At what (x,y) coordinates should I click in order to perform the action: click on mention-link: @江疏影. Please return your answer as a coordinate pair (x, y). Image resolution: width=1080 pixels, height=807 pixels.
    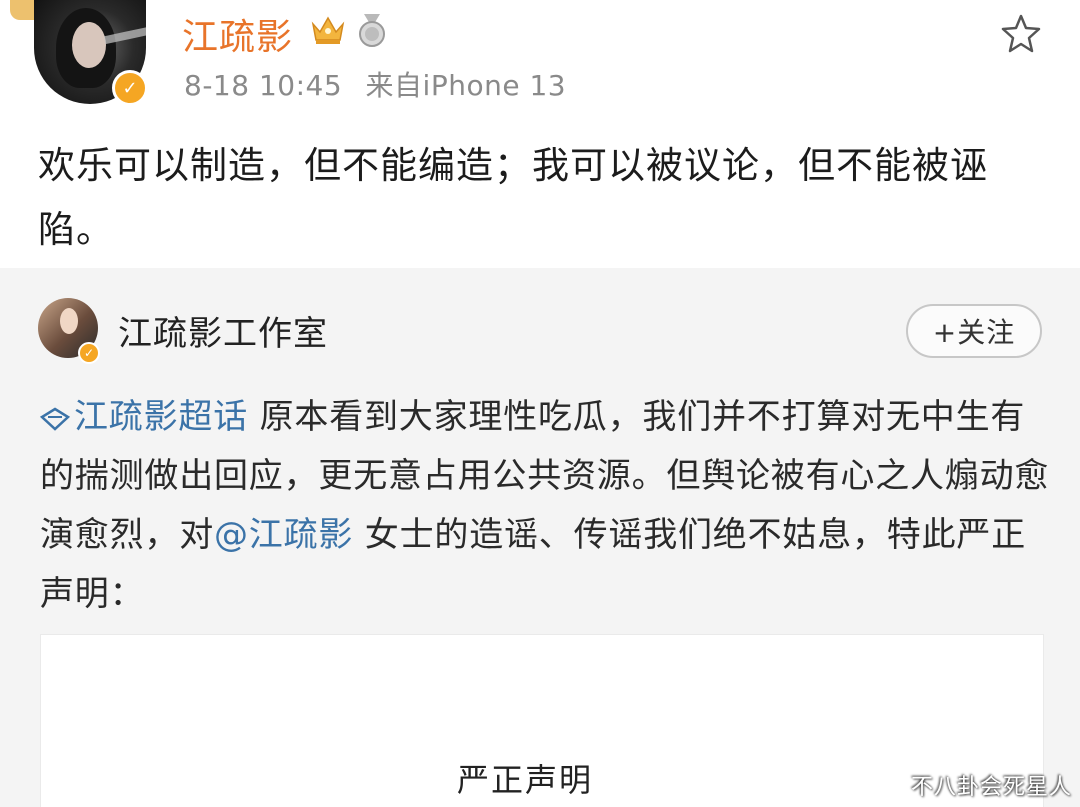
    Looking at the image, I should click on (283, 535).